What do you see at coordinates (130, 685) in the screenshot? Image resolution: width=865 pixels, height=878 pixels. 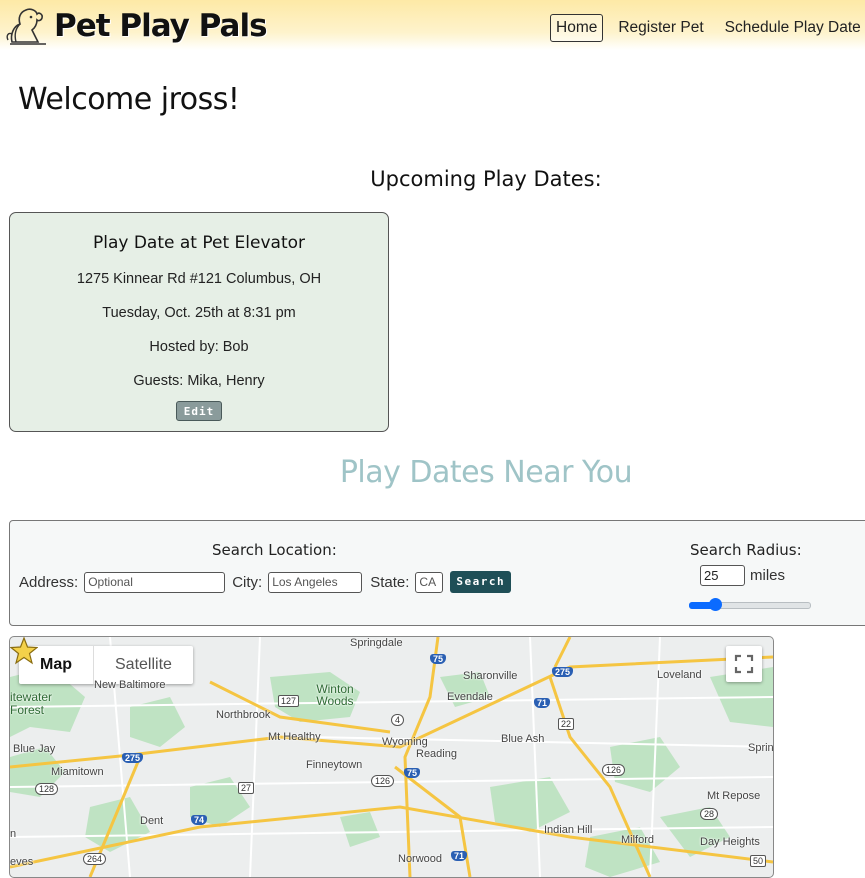 I see `map-place-label: New Baltimore` at bounding box center [130, 685].